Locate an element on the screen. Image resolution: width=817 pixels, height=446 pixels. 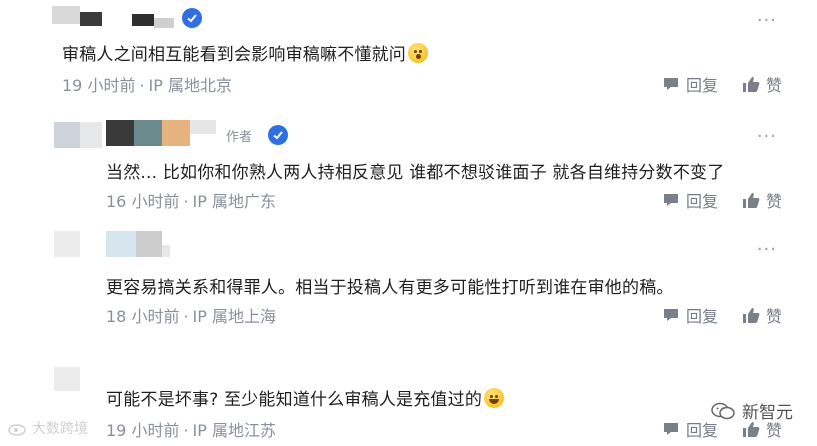
watermark-left: 大数跨境 is located at coordinates (48, 428).